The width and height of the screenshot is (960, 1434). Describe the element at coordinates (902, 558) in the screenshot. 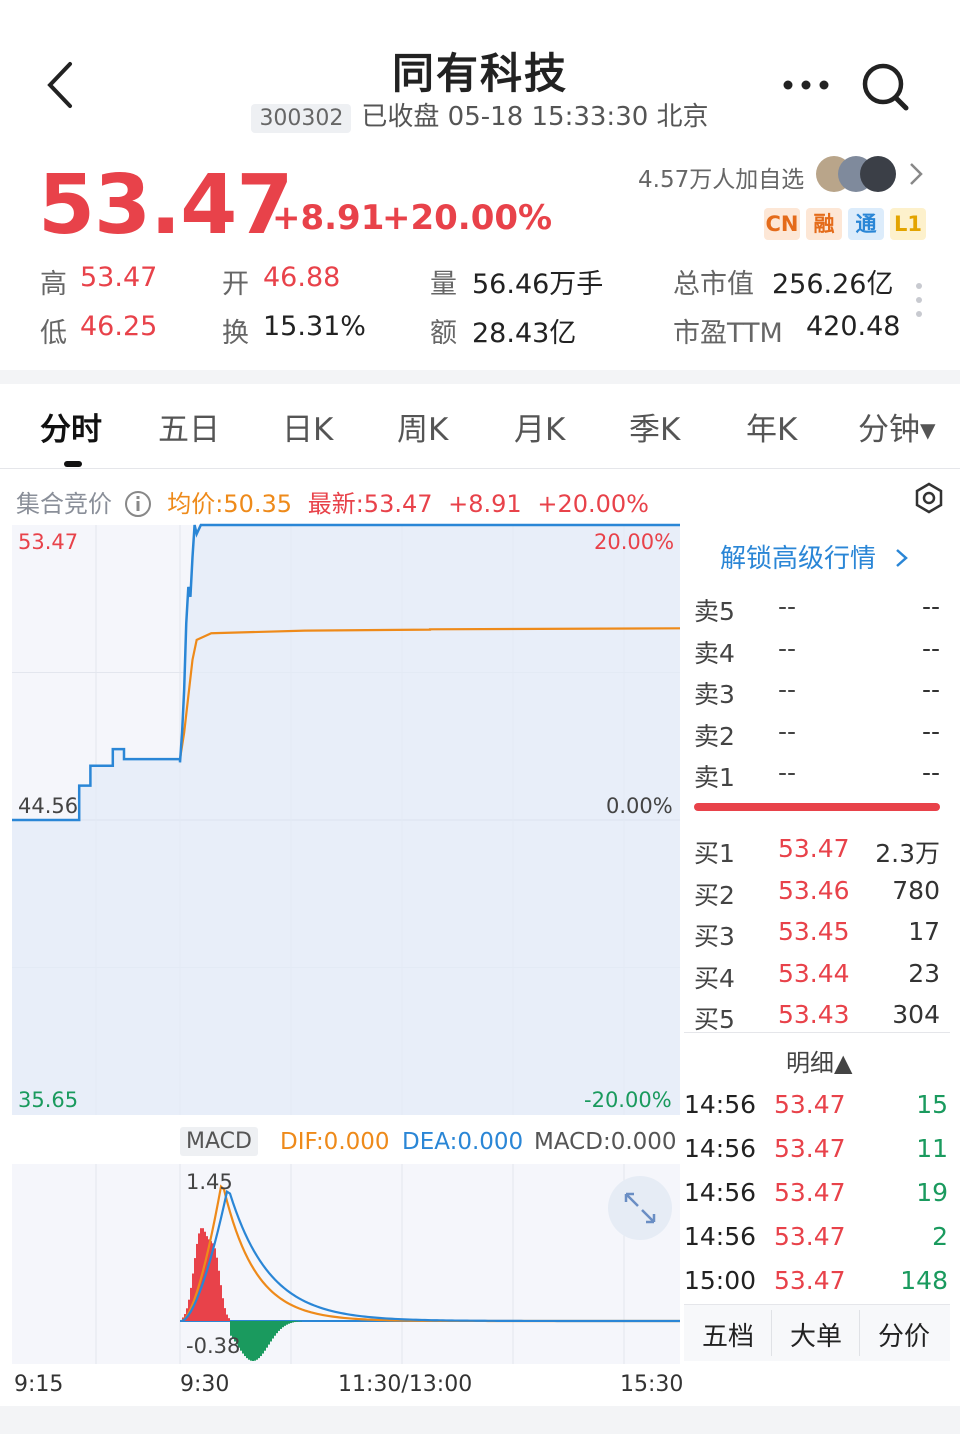

I see `chevron-right-icon` at that location.